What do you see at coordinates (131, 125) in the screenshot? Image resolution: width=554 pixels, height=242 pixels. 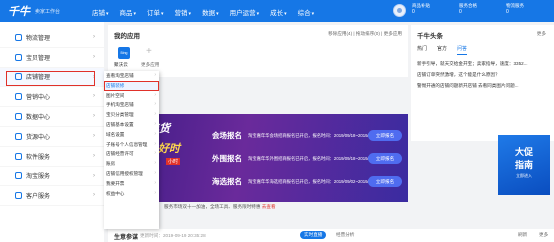 I see `flyout-basic-settings: 店铺基本设置 ›` at bounding box center [131, 125].